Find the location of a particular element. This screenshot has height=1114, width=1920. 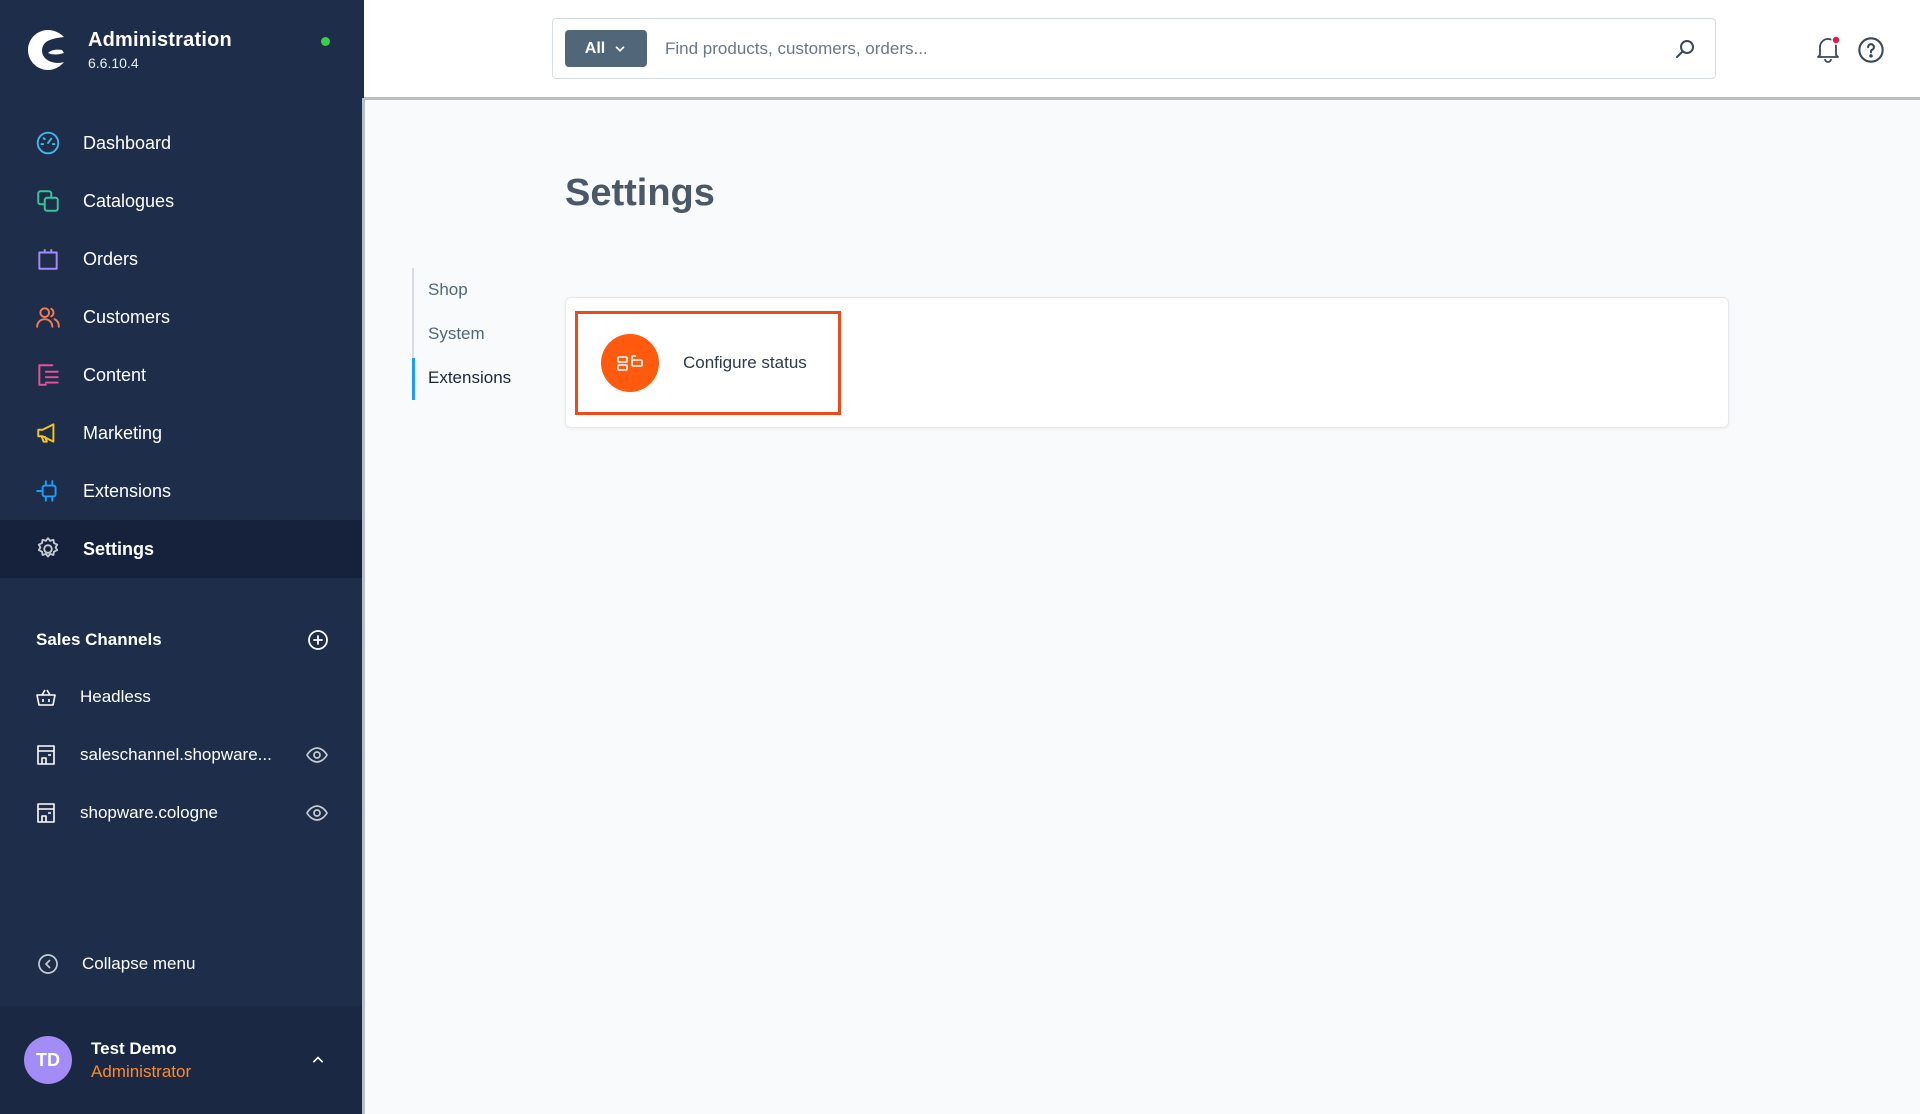

sales-channels-title: Sales Channels is located at coordinates (99, 639).